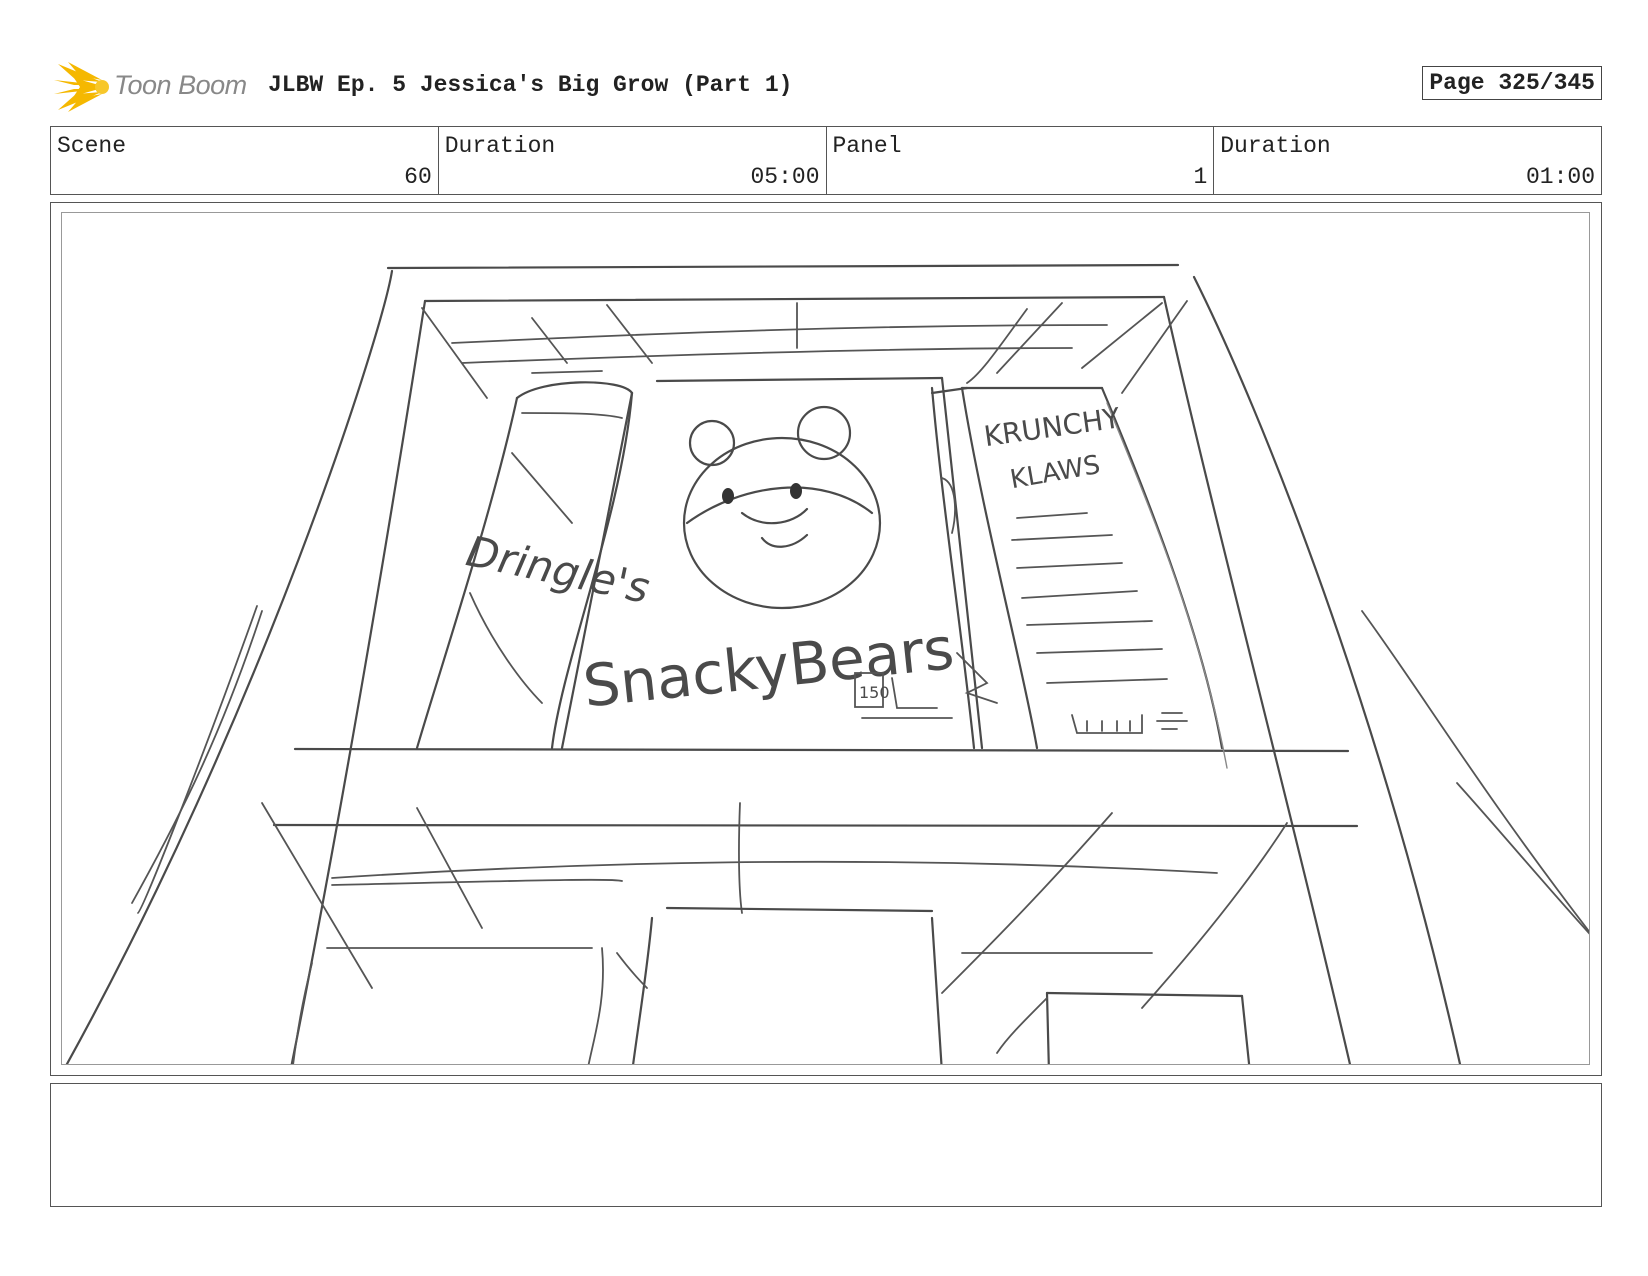 The width and height of the screenshot is (1648, 1276). Describe the element at coordinates (180, 85) in the screenshot. I see `logo-wordmark: Toon Boom` at that location.